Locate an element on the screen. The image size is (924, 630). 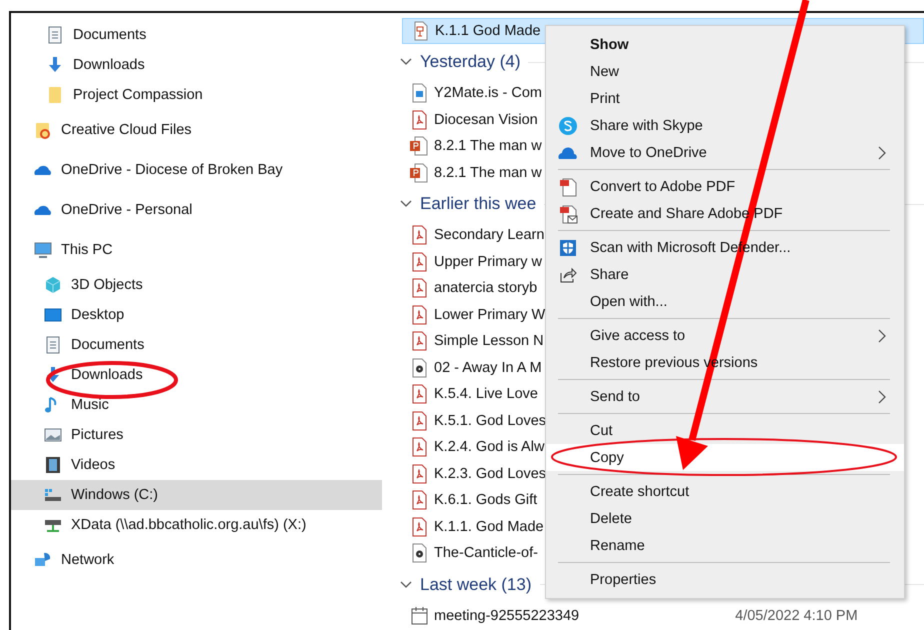
file-name: Upper Primary w is located at coordinates (488, 262).